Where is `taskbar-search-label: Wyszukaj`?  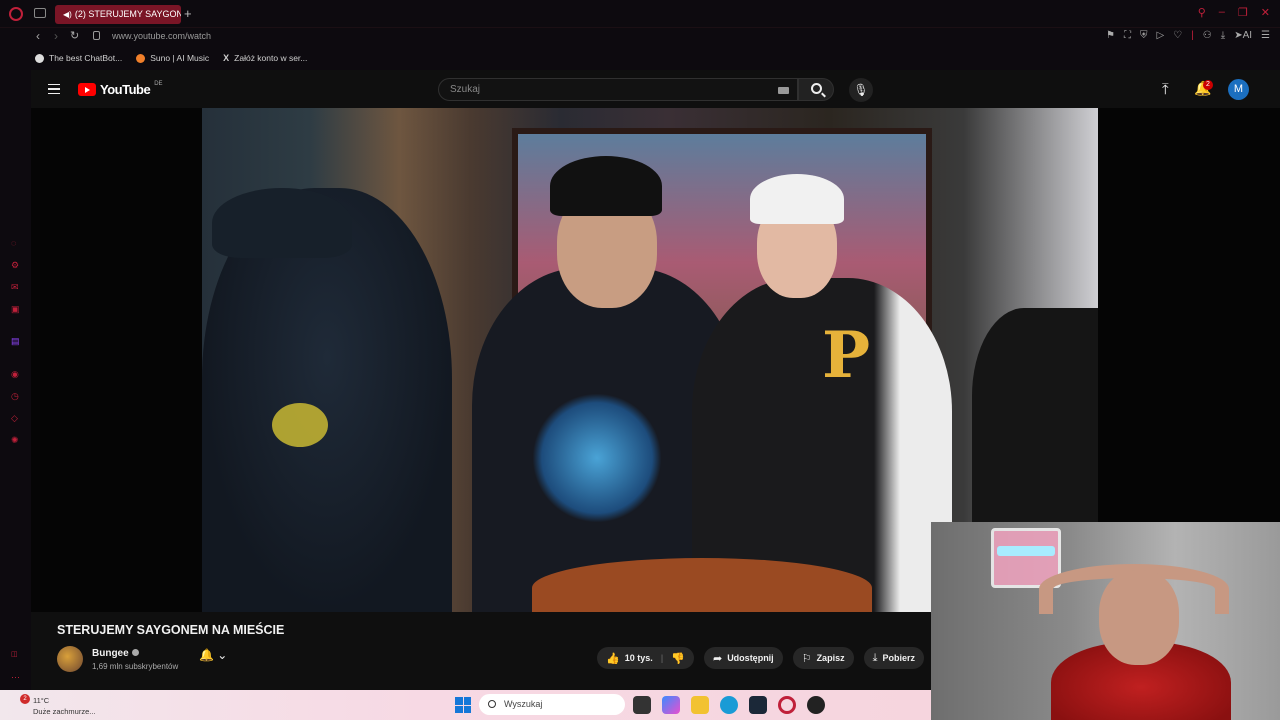
taskbar-search-label: Wyszukaj is located at coordinates (523, 704).